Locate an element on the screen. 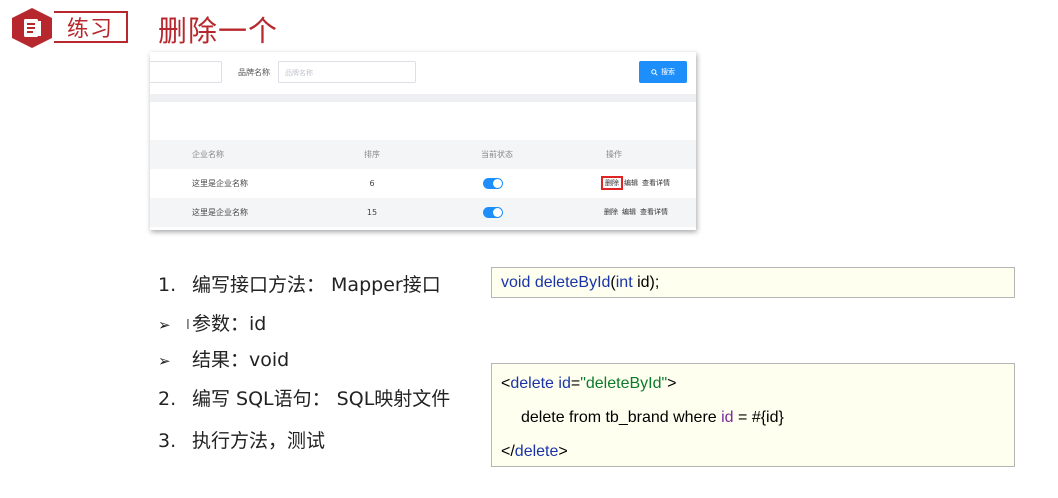 The image size is (1058, 498). step-item: 2. 编写 SQL语句： SQL映射文件 is located at coordinates (304, 397).